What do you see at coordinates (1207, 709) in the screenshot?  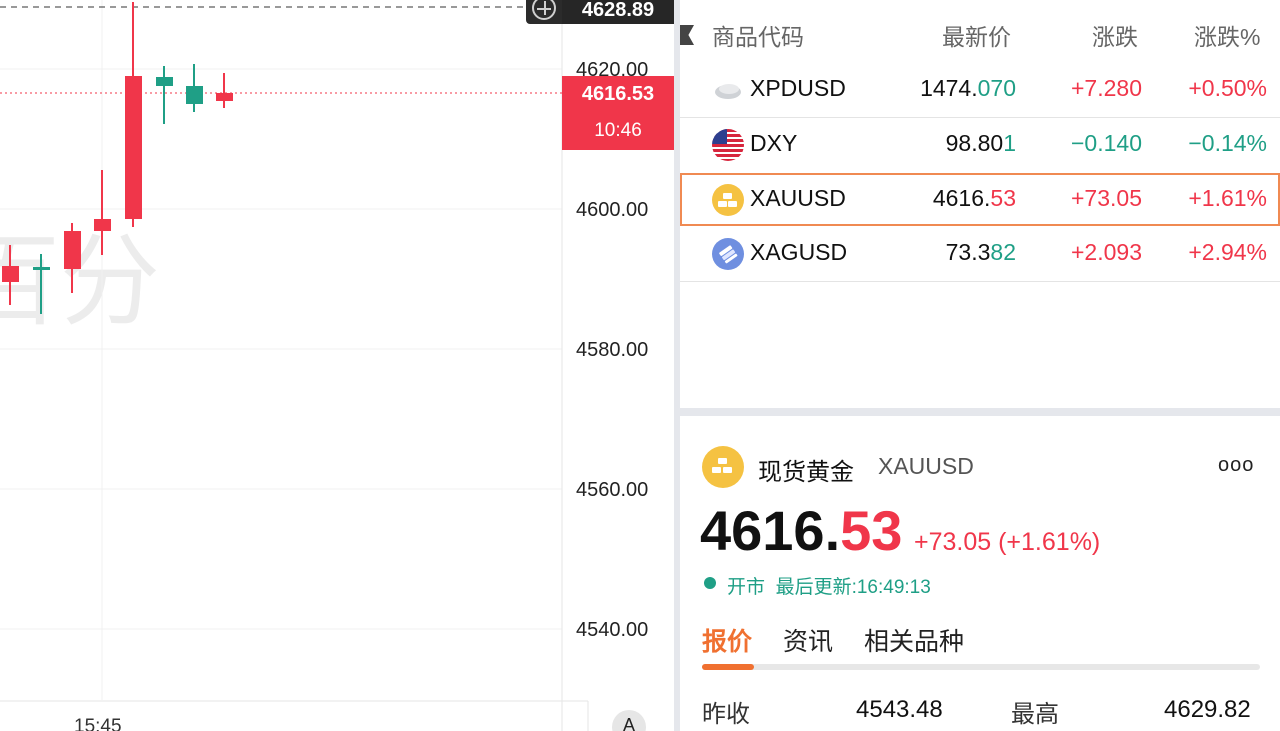 I see `high-value: 4629.82` at bounding box center [1207, 709].